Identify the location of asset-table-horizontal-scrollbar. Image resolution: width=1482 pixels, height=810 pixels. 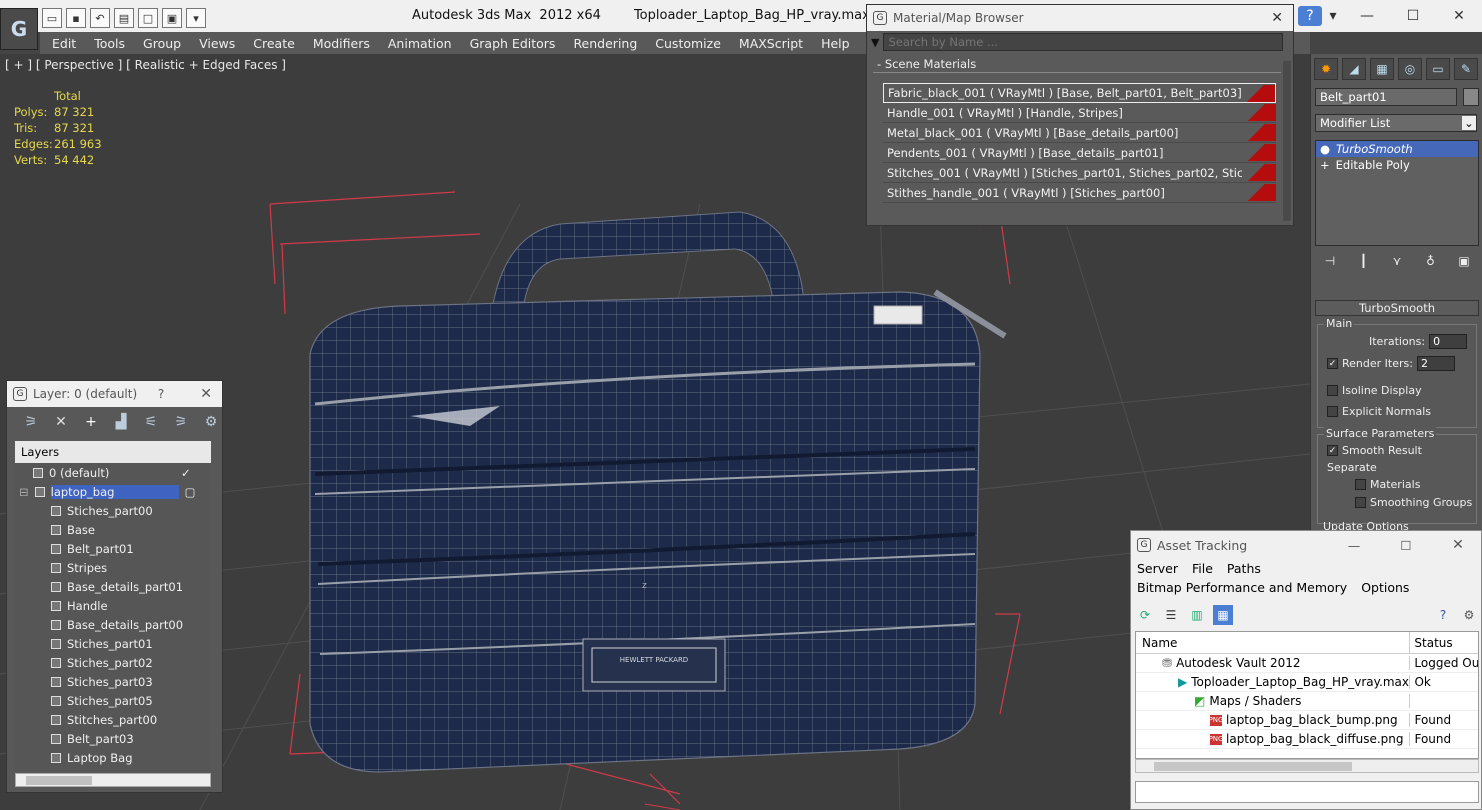
(1307, 766).